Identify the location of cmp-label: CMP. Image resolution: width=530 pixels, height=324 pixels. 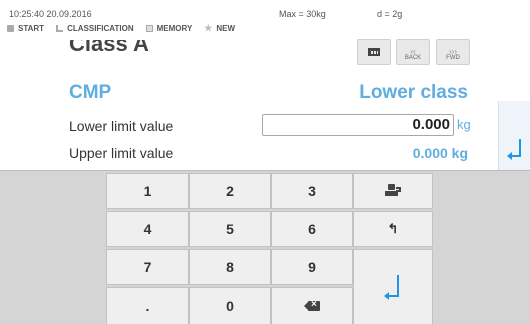
(90, 92).